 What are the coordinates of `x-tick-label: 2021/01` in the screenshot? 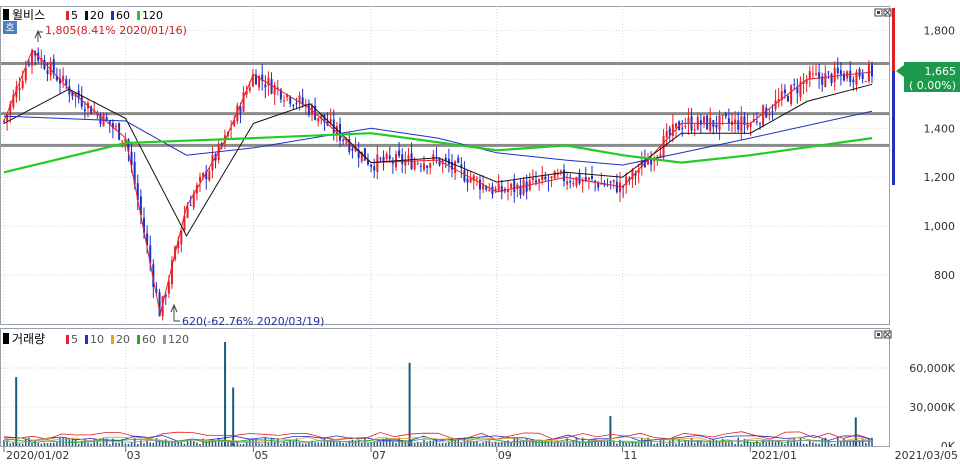 It's located at (774, 455).